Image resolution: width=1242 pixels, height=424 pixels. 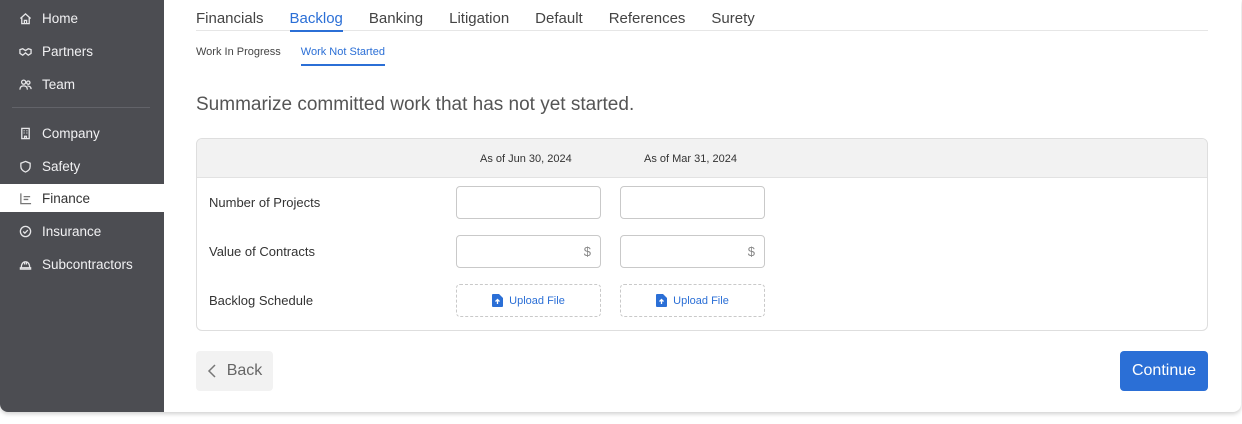 I want to click on projects-jun-field, so click(x=528, y=202).